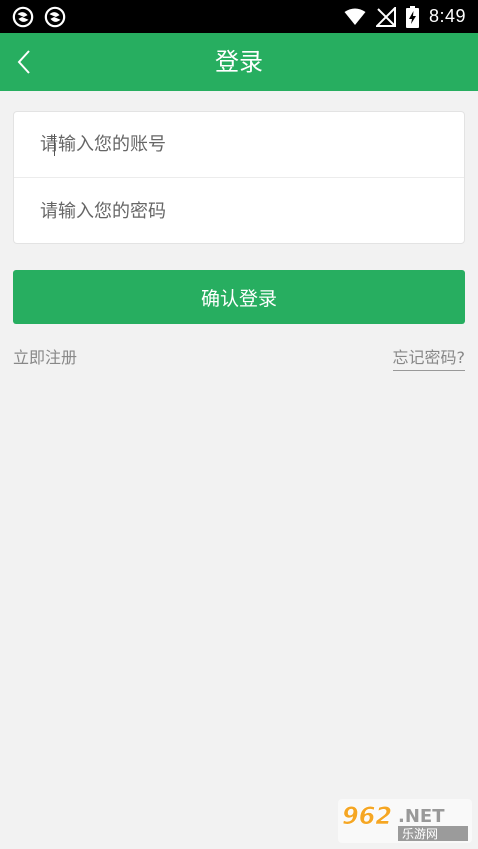 The image size is (478, 849). I want to click on register-link: 立即注册, so click(45, 356).